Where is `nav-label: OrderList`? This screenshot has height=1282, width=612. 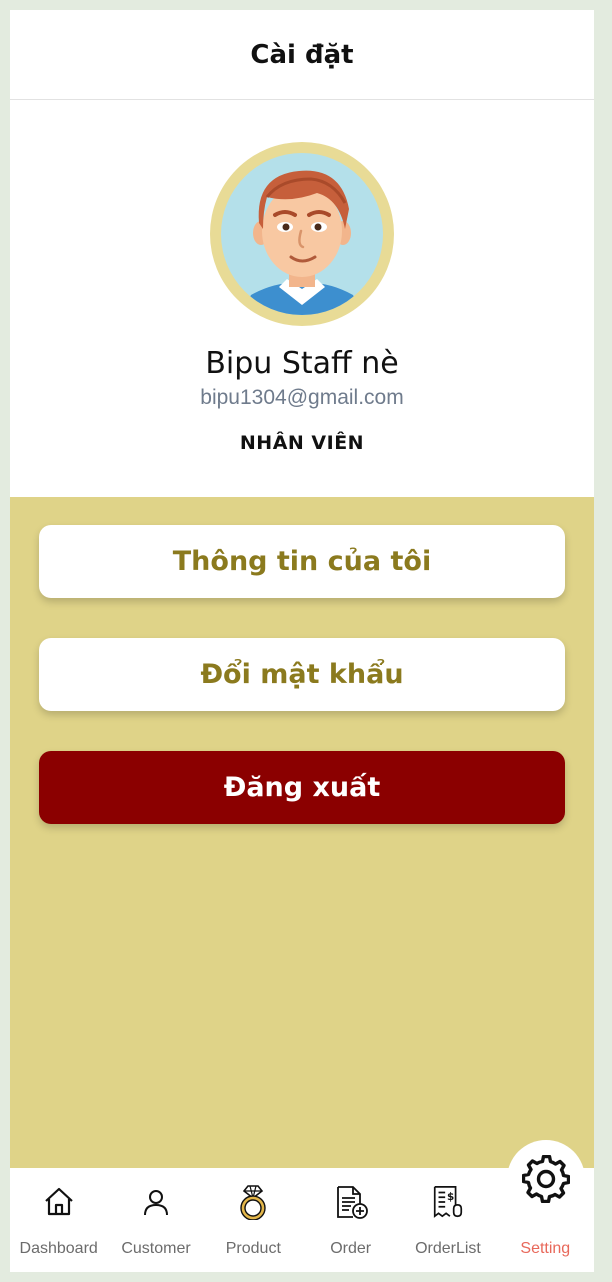 nav-label: OrderList is located at coordinates (448, 1248).